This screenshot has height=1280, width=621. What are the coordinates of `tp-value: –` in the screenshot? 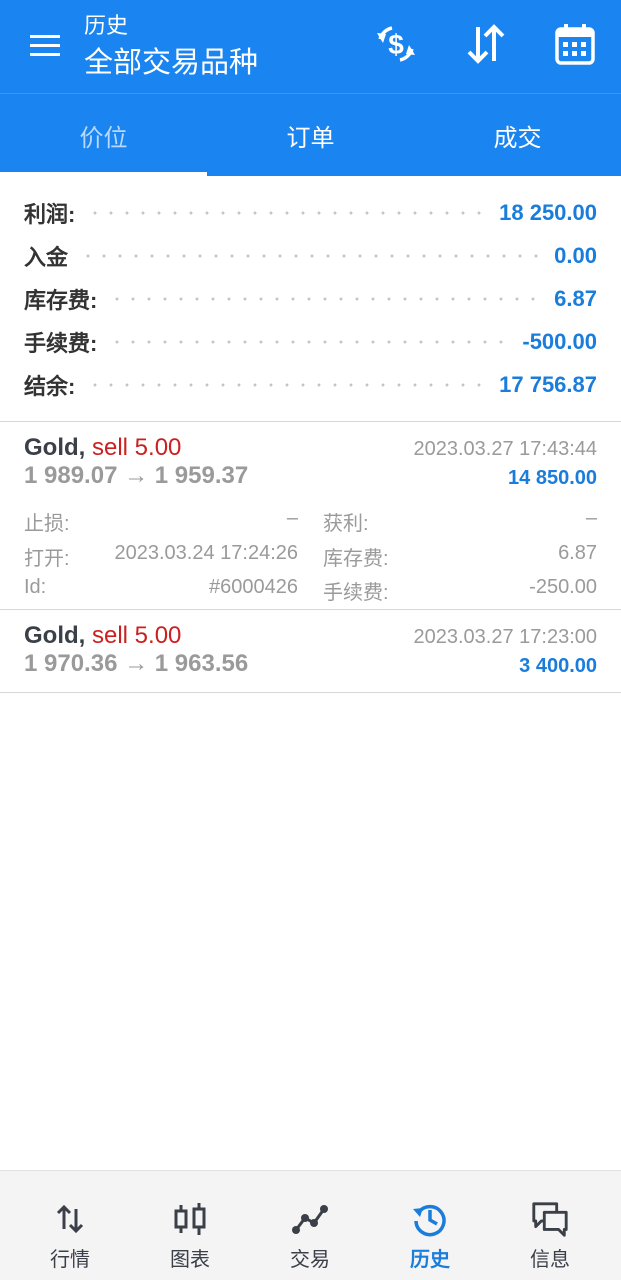 It's located at (591, 518).